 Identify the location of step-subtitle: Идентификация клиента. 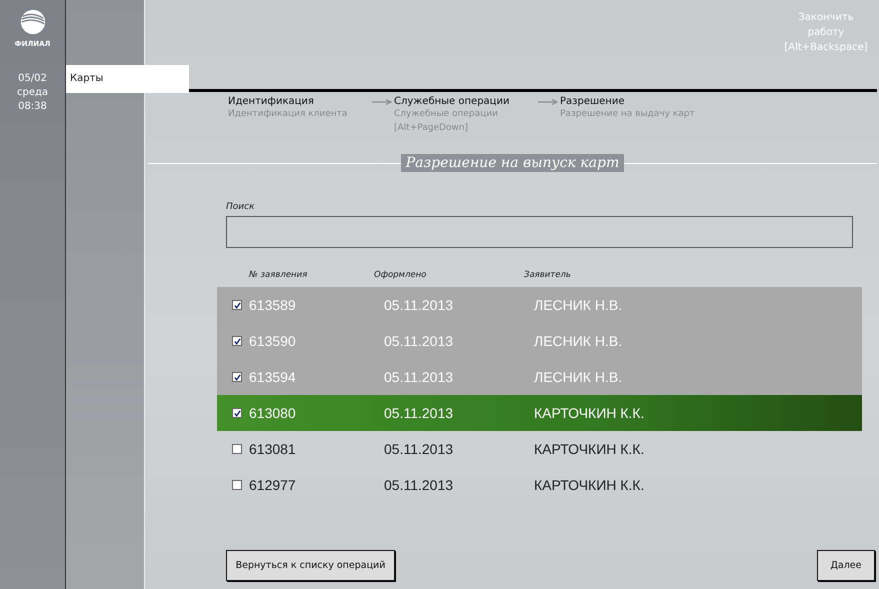
(288, 114).